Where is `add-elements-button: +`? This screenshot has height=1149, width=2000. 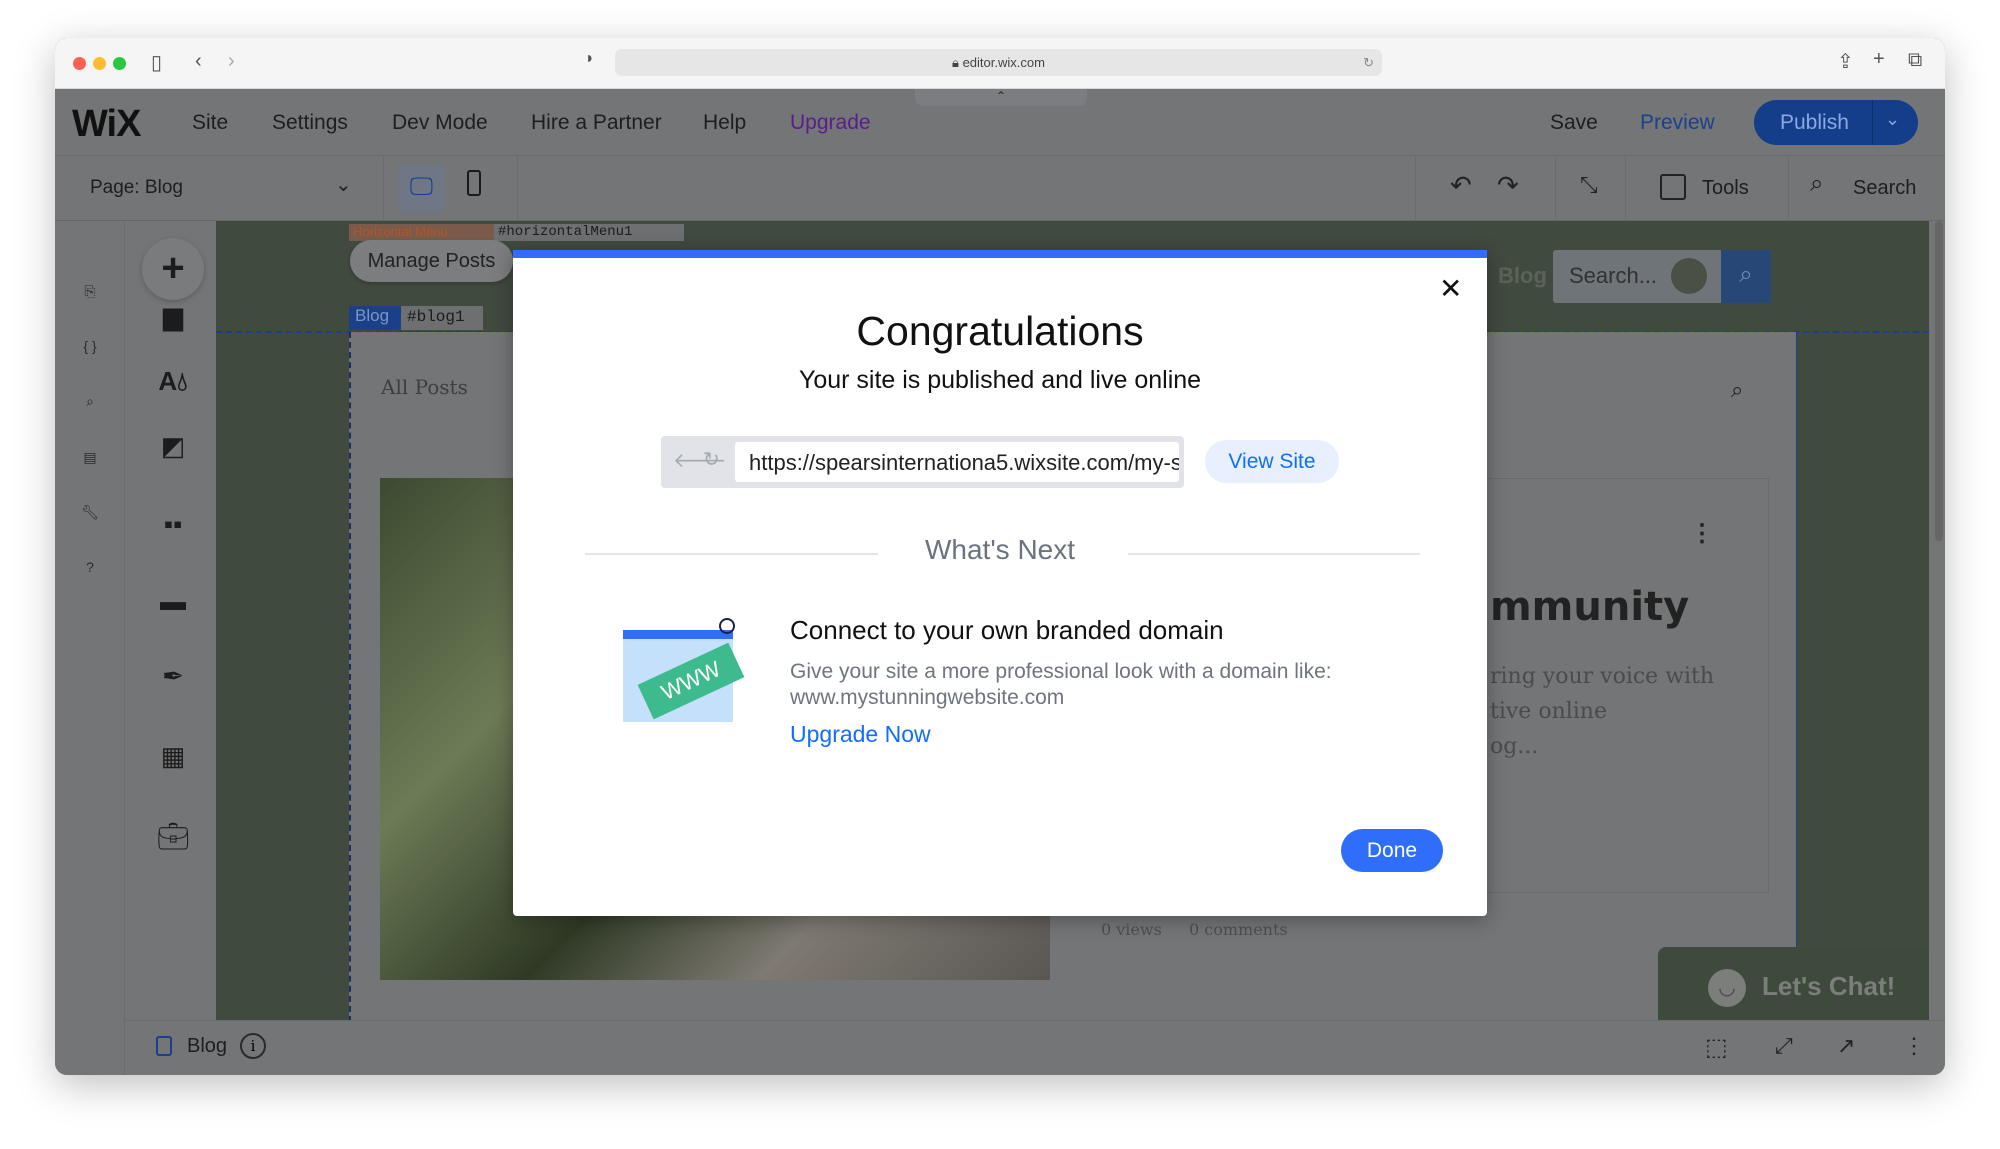
add-elements-button: + is located at coordinates (173, 269).